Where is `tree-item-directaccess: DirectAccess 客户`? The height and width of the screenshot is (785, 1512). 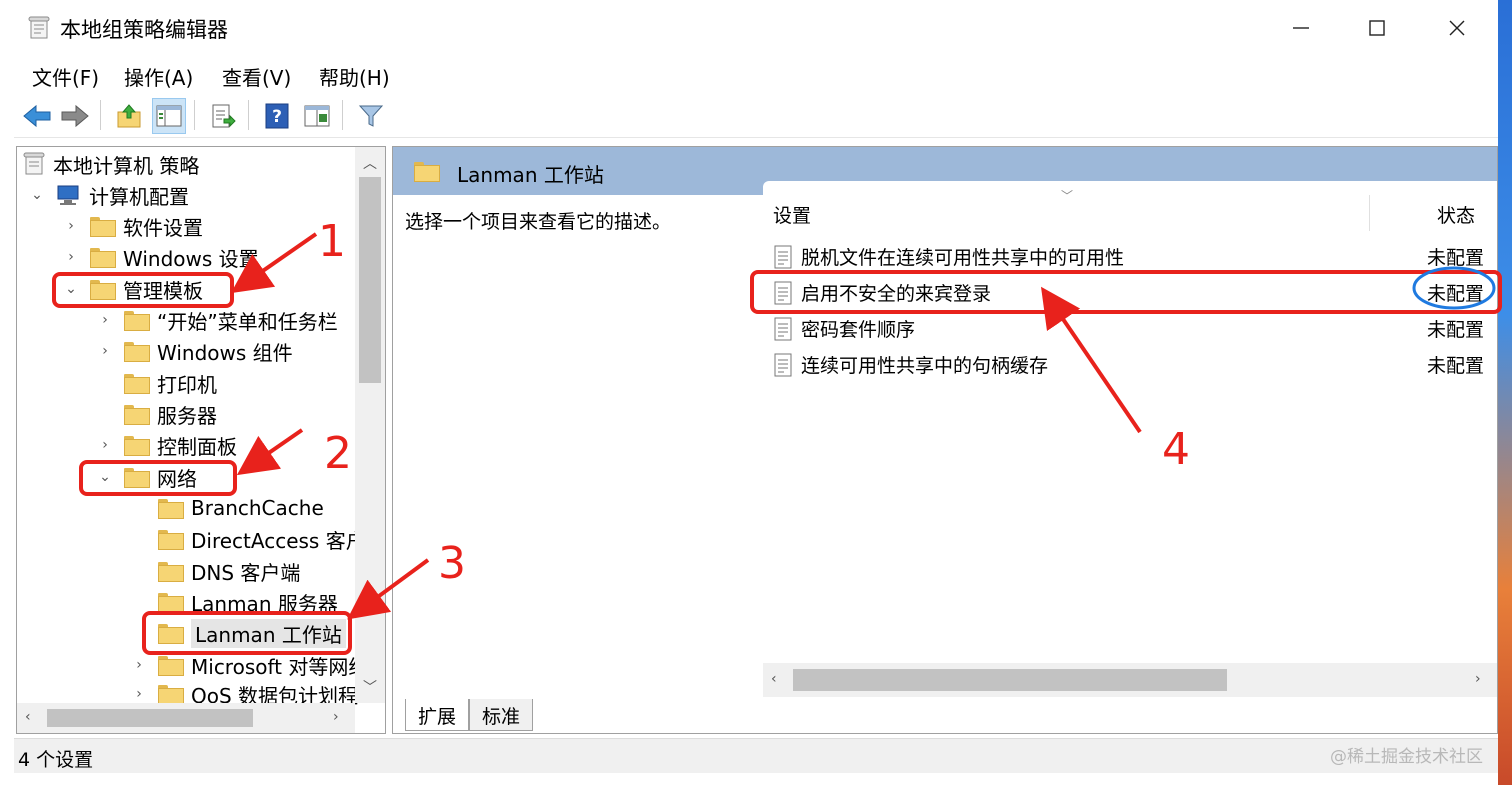
tree-item-directaccess: DirectAccess 客户 is located at coordinates (247, 539).